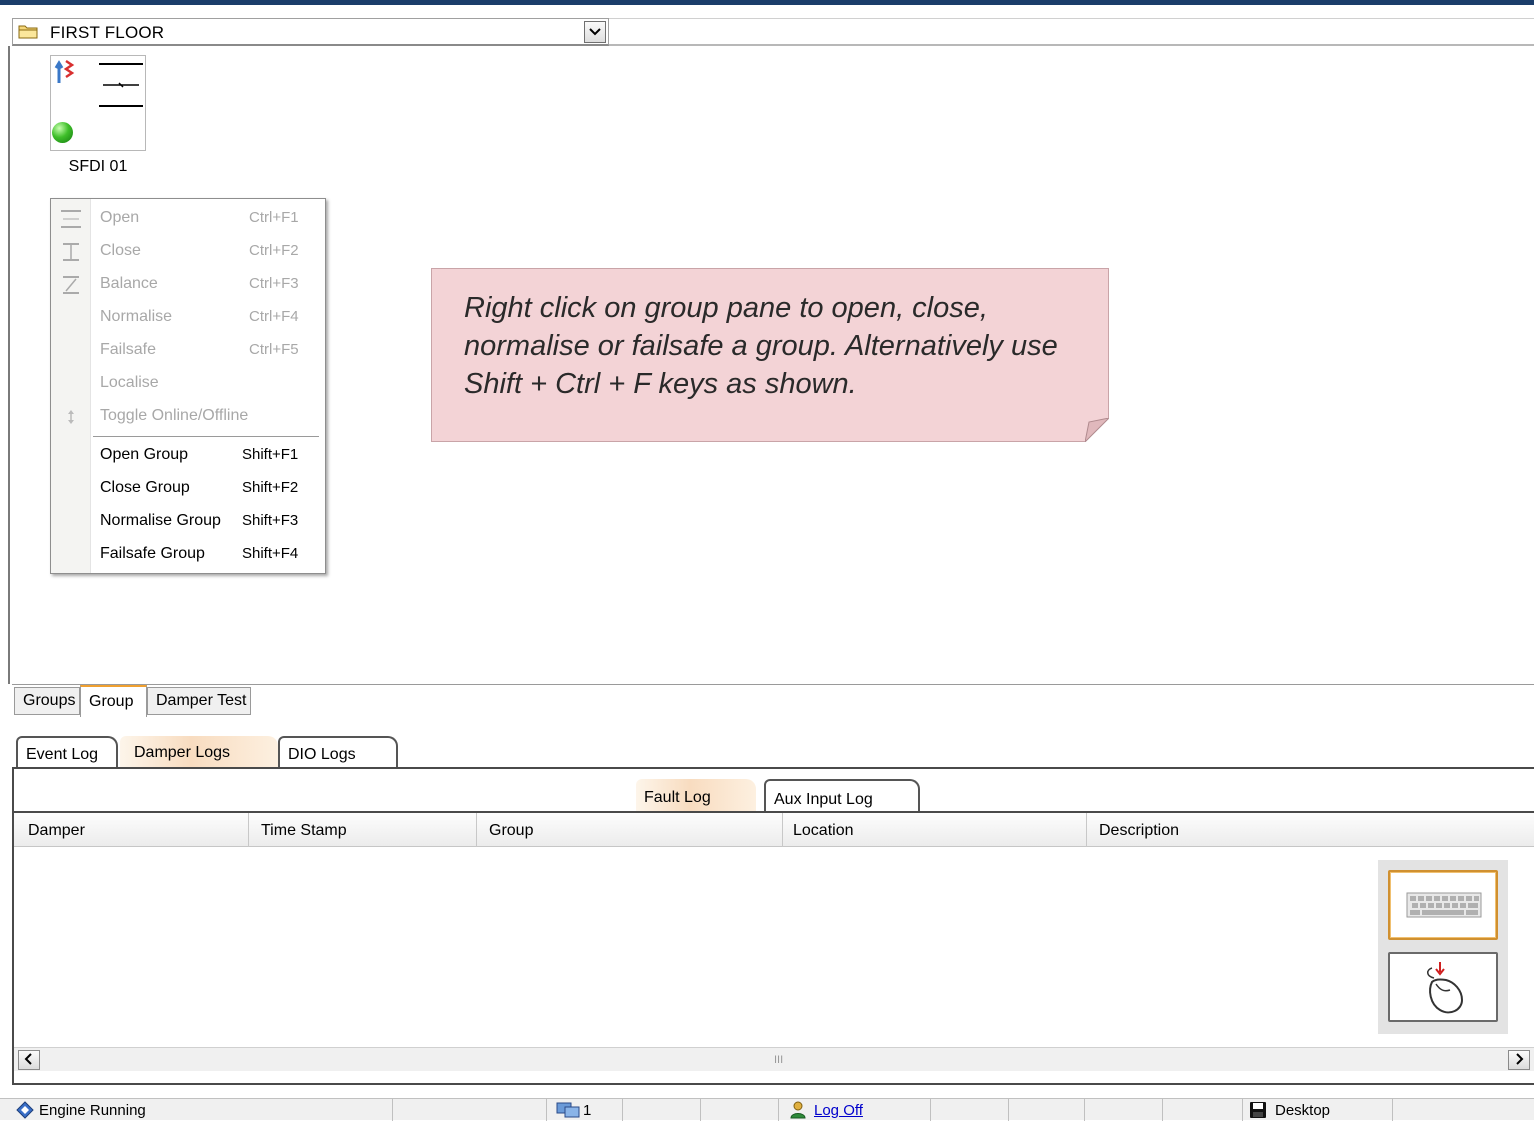 This screenshot has width=1534, height=1121. What do you see at coordinates (767, 2) in the screenshot?
I see `window-top-border` at bounding box center [767, 2].